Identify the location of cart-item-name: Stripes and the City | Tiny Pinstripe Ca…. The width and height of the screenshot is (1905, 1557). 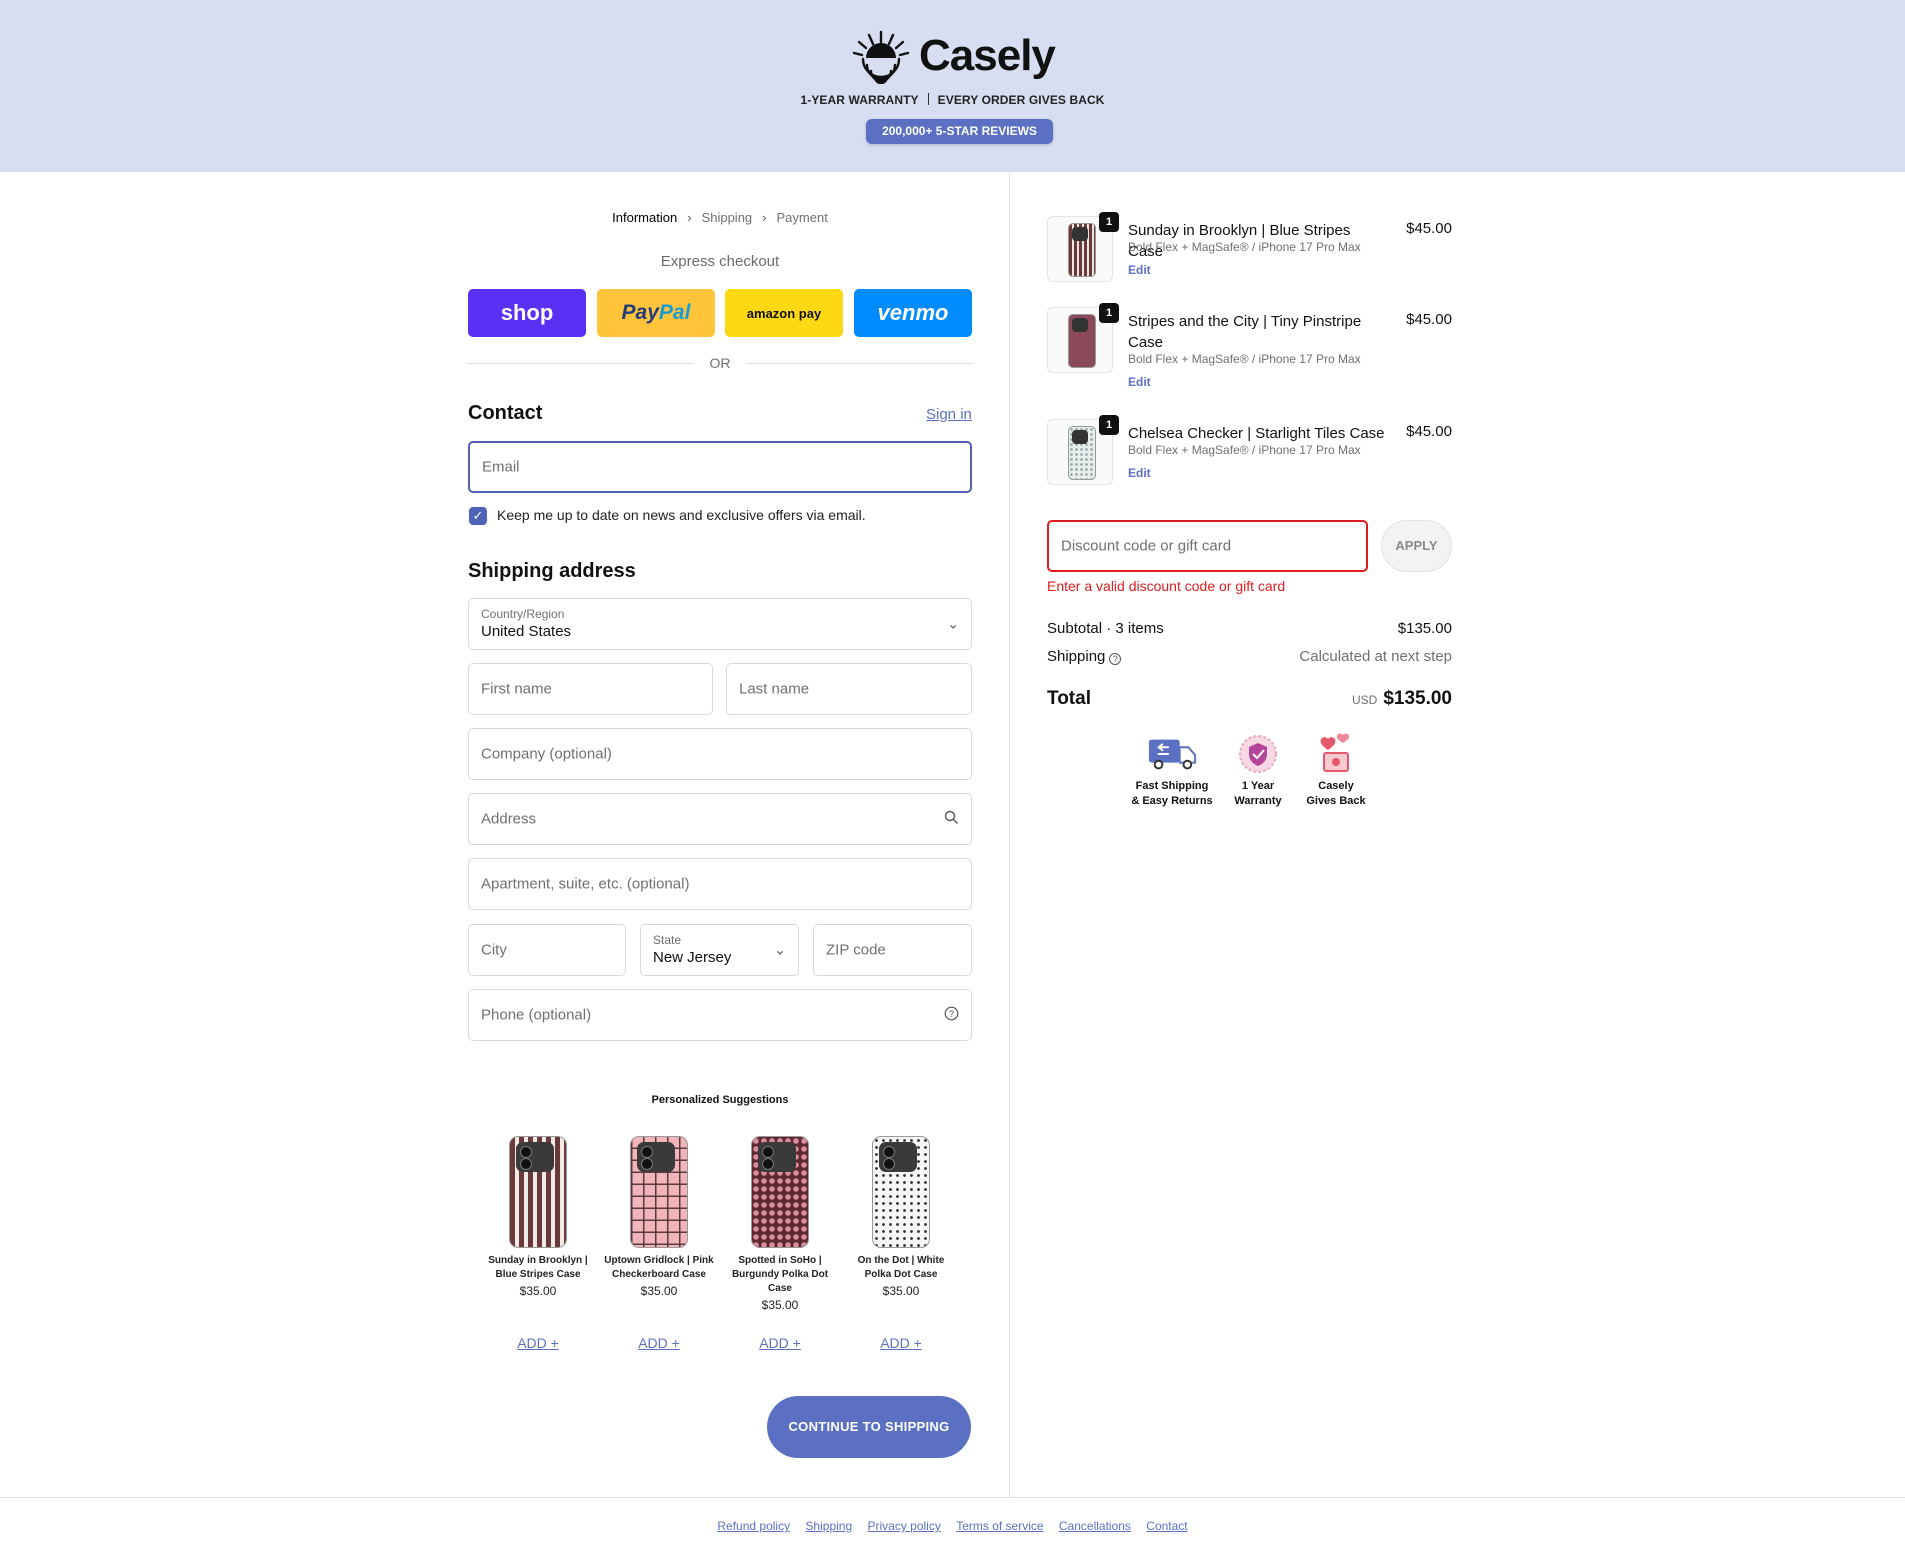
(1245, 332).